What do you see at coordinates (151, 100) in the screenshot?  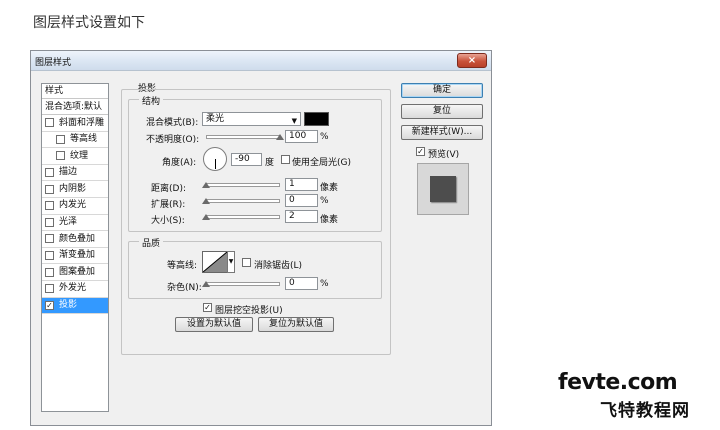 I see `structure-title: 结构` at bounding box center [151, 100].